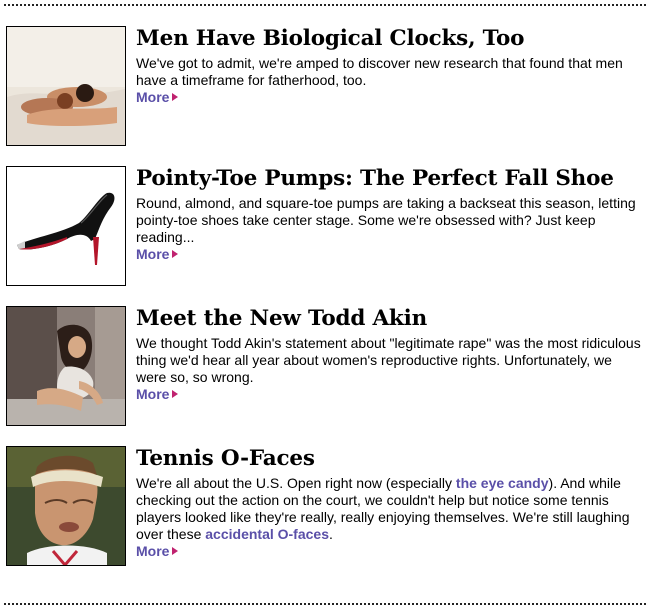 The height and width of the screenshot is (610, 650). I want to click on bottom-dotted-divider, so click(325, 604).